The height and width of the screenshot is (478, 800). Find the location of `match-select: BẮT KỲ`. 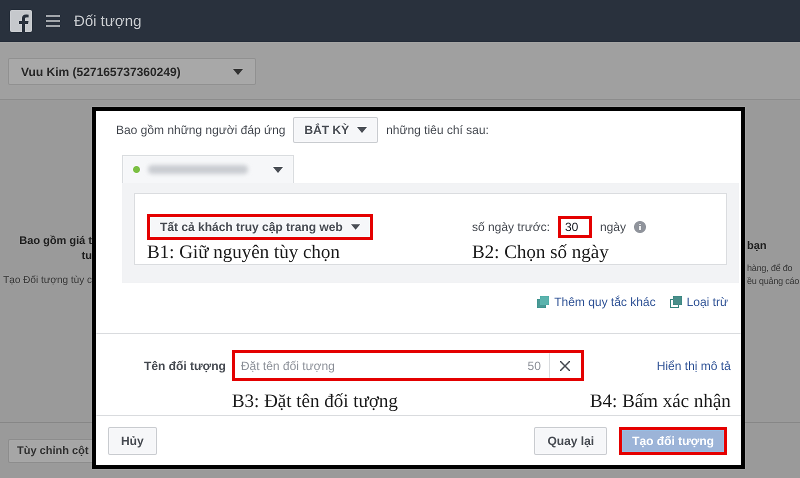

match-select: BẮT KỲ is located at coordinates (335, 130).